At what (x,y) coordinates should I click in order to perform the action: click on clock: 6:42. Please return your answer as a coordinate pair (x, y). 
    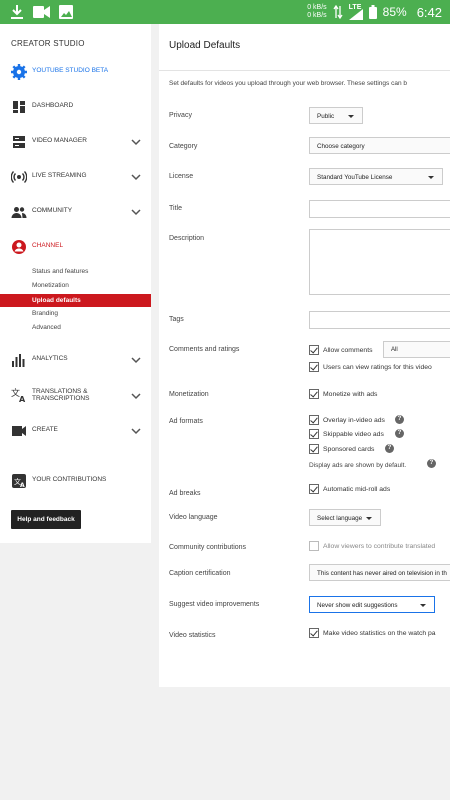
    Looking at the image, I should click on (429, 12).